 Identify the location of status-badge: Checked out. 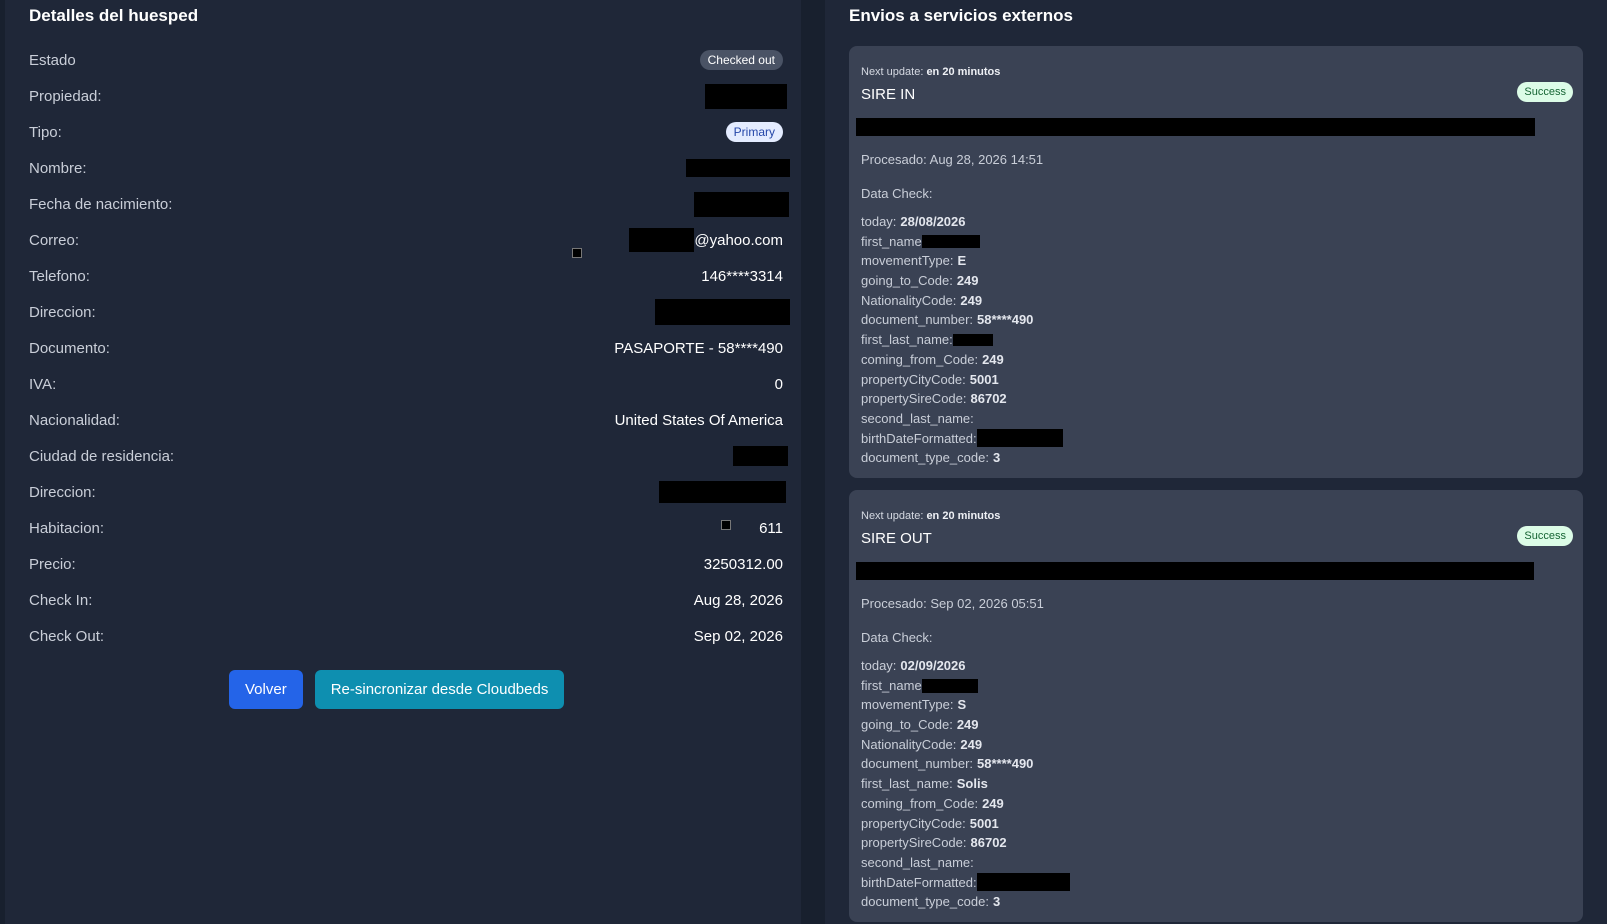
(741, 60).